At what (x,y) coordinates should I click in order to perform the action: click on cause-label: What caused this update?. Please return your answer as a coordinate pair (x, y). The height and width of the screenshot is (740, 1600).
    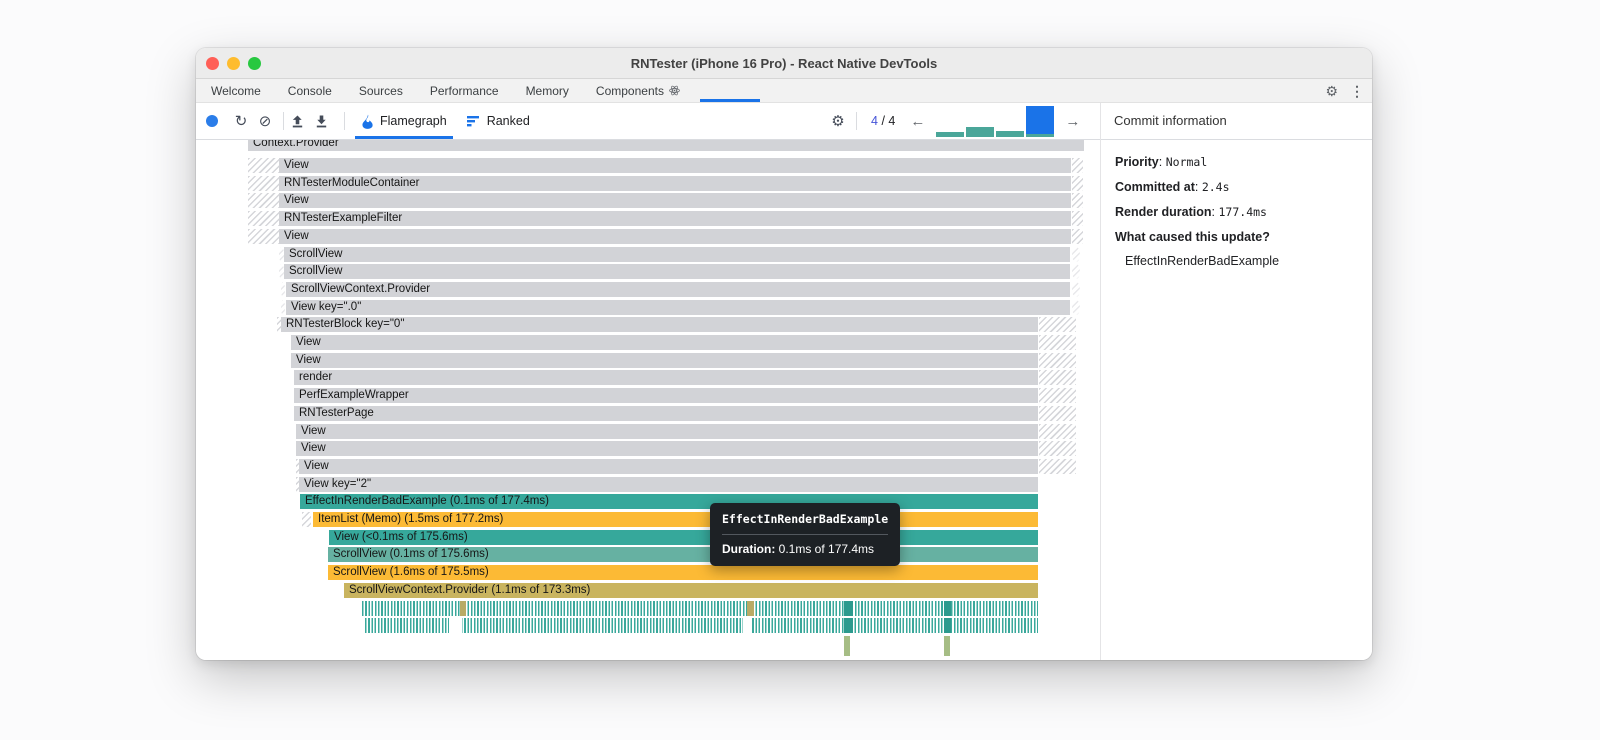
    Looking at the image, I should click on (1192, 237).